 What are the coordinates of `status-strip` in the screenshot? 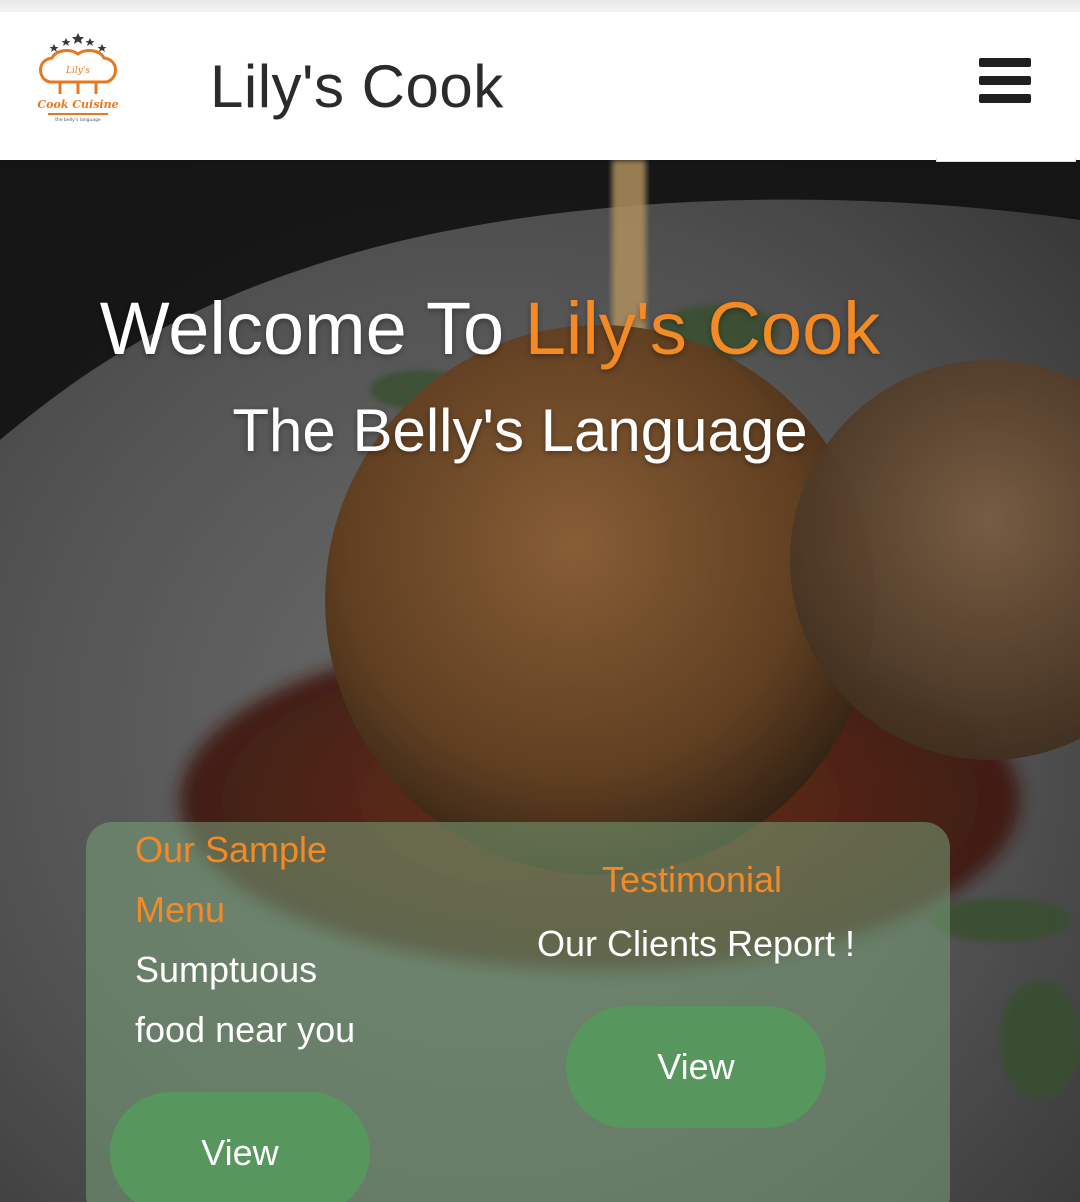 It's located at (540, 6).